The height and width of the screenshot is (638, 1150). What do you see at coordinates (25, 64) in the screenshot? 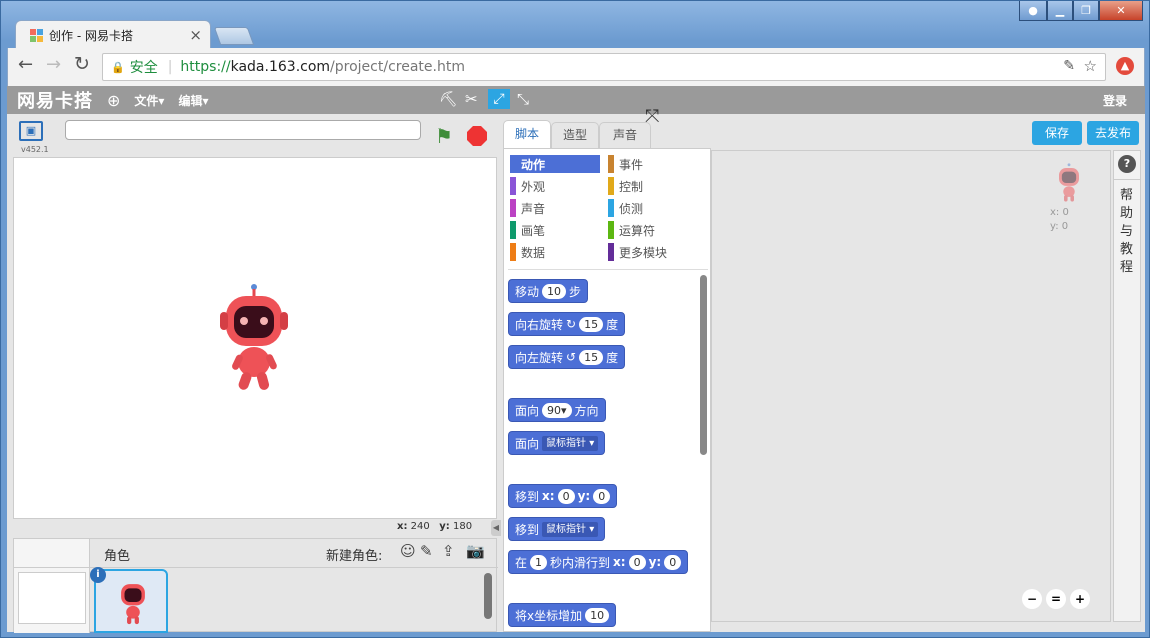
I see `back-icon: ←` at bounding box center [25, 64].